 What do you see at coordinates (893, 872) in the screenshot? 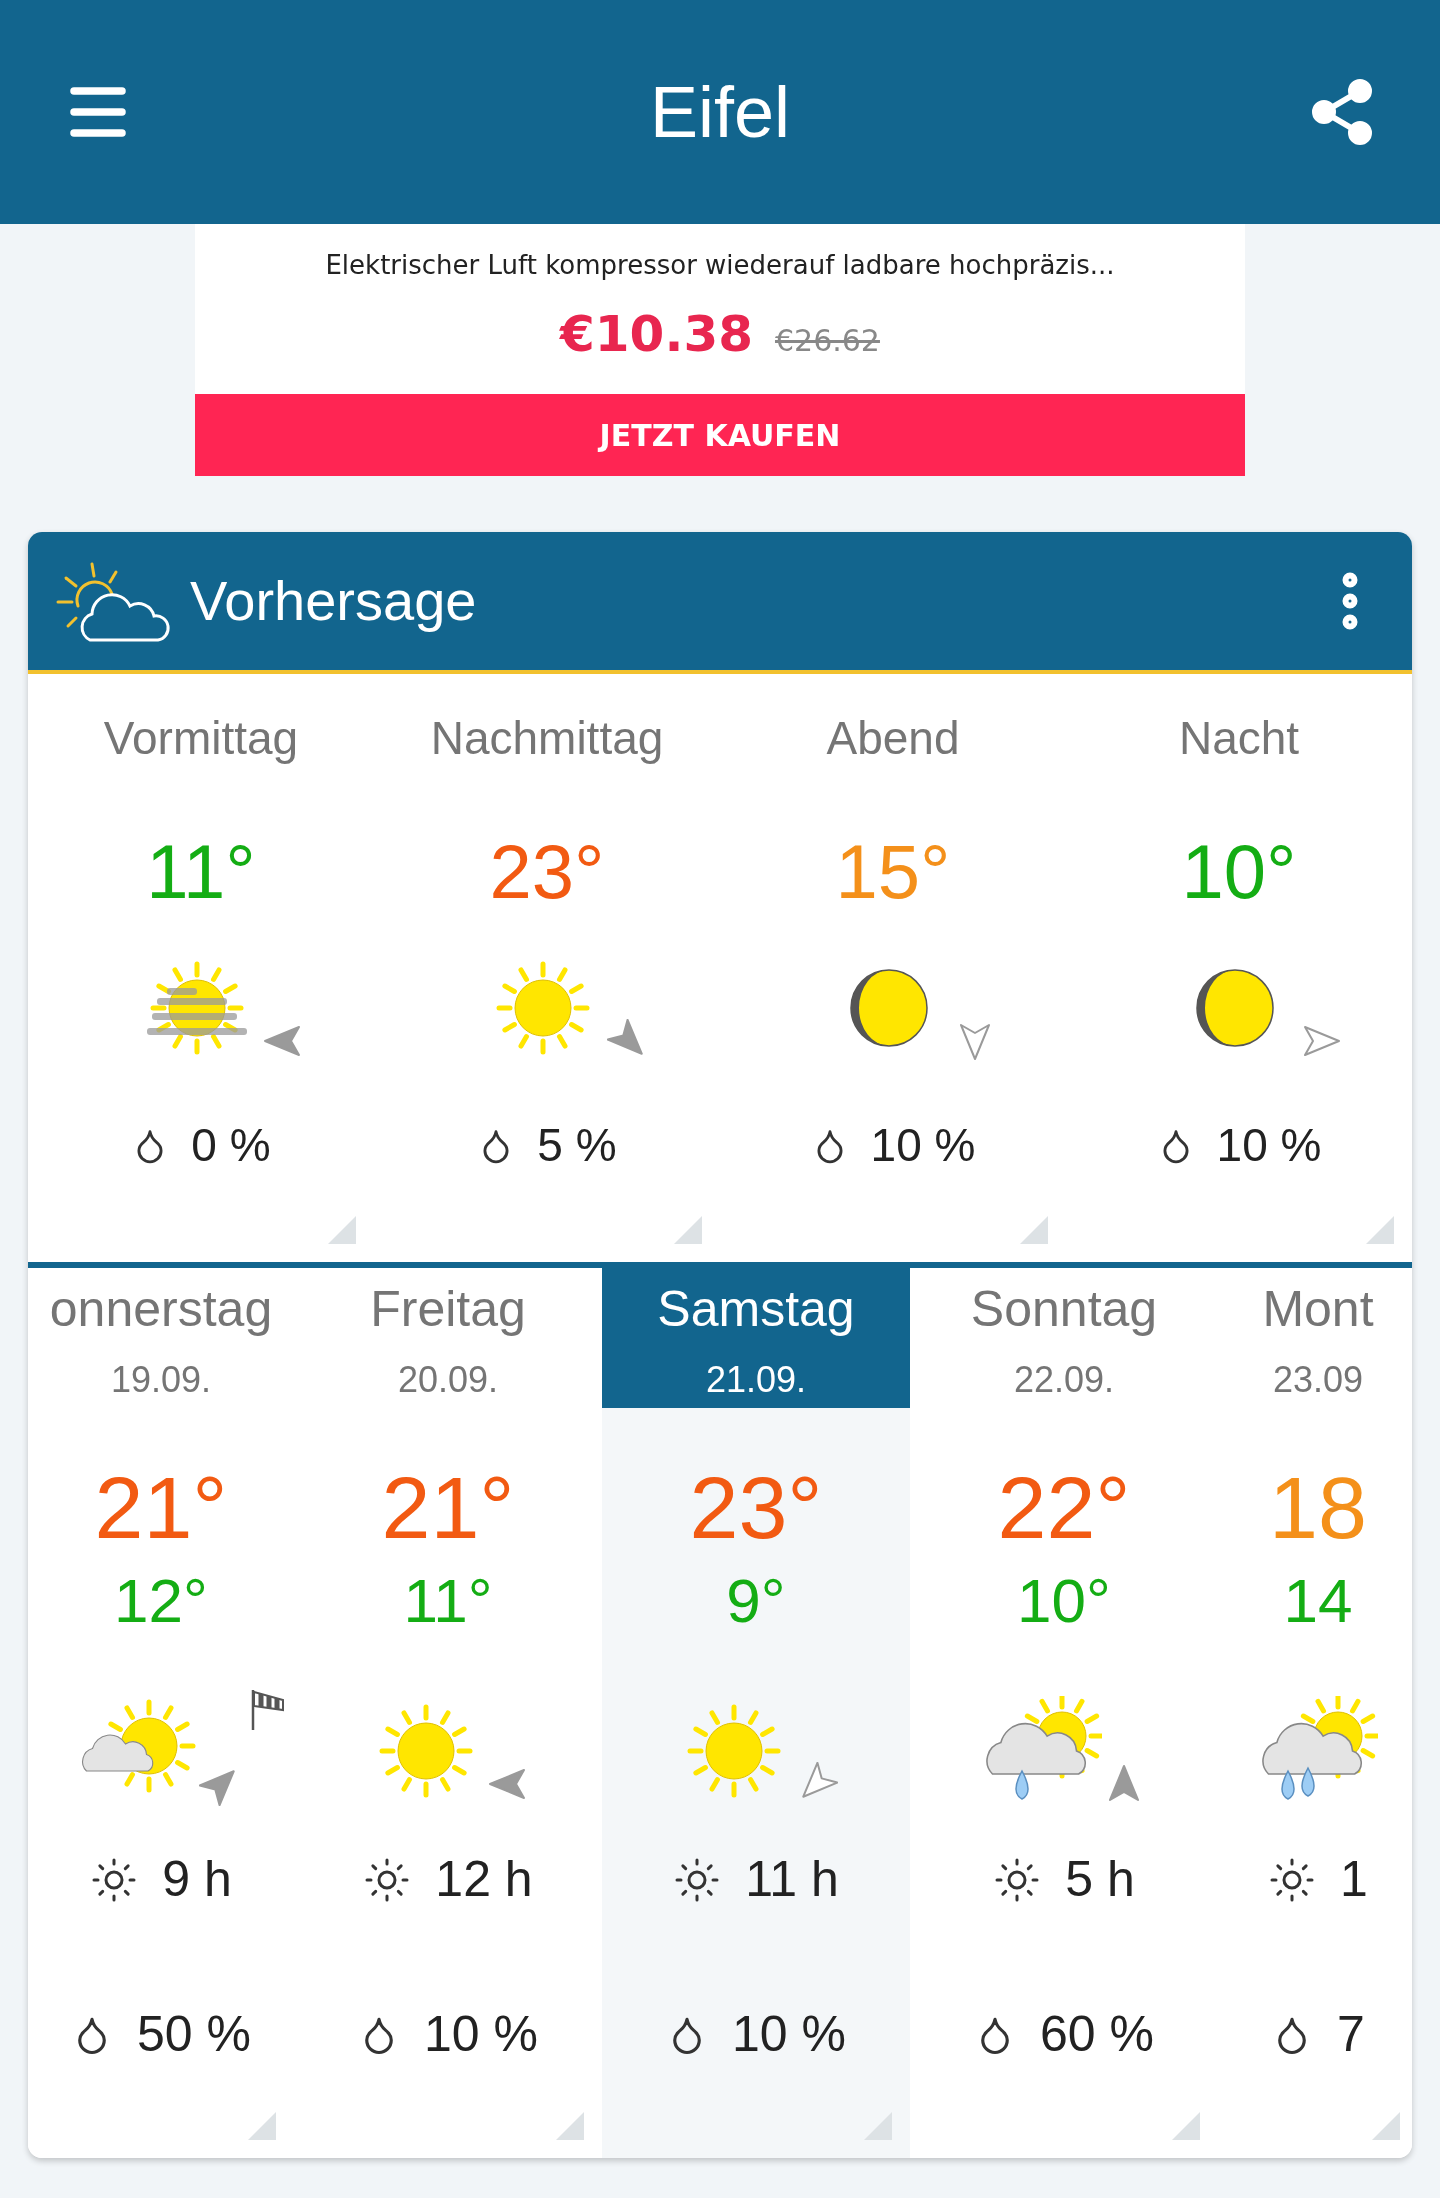
I see `temperature: 15°` at bounding box center [893, 872].